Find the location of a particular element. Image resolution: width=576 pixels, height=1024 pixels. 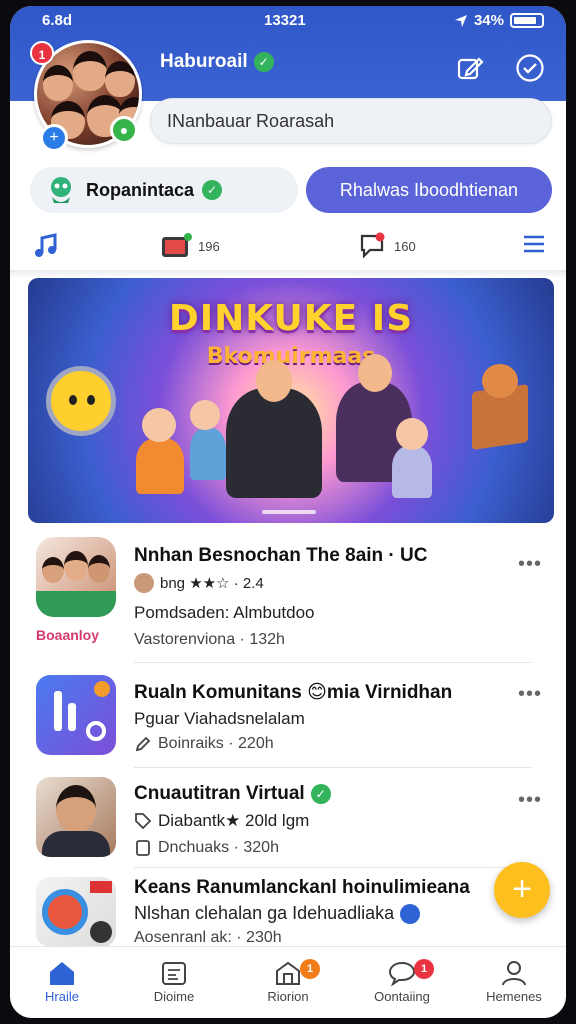

chat-icon is located at coordinates (402, 974).